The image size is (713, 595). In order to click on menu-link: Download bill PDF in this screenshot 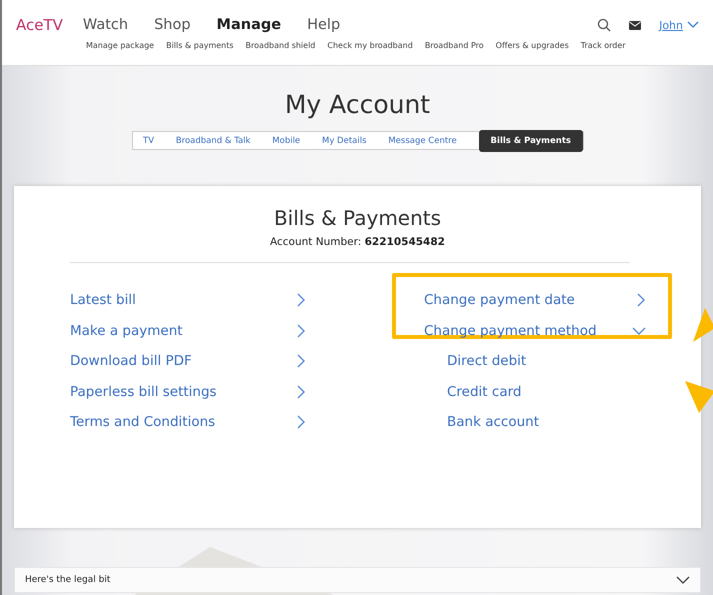, I will do `click(188, 361)`.